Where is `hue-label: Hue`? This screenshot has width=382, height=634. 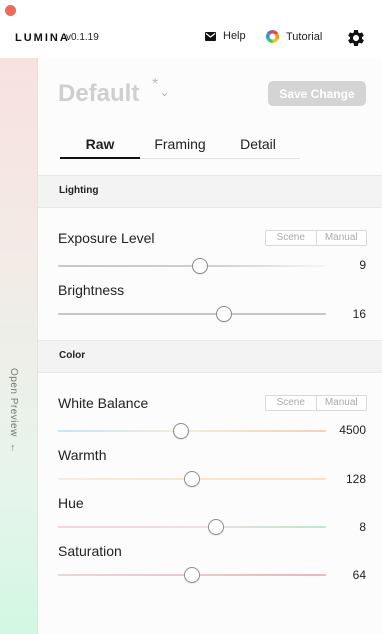
hue-label: Hue is located at coordinates (71, 503).